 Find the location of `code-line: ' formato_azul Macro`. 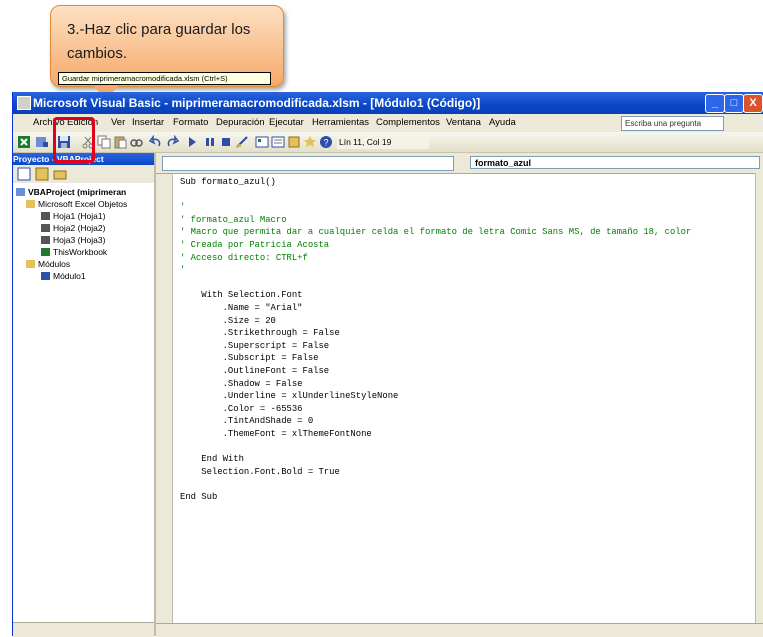

code-line: ' formato_azul Macro is located at coordinates (233, 219).